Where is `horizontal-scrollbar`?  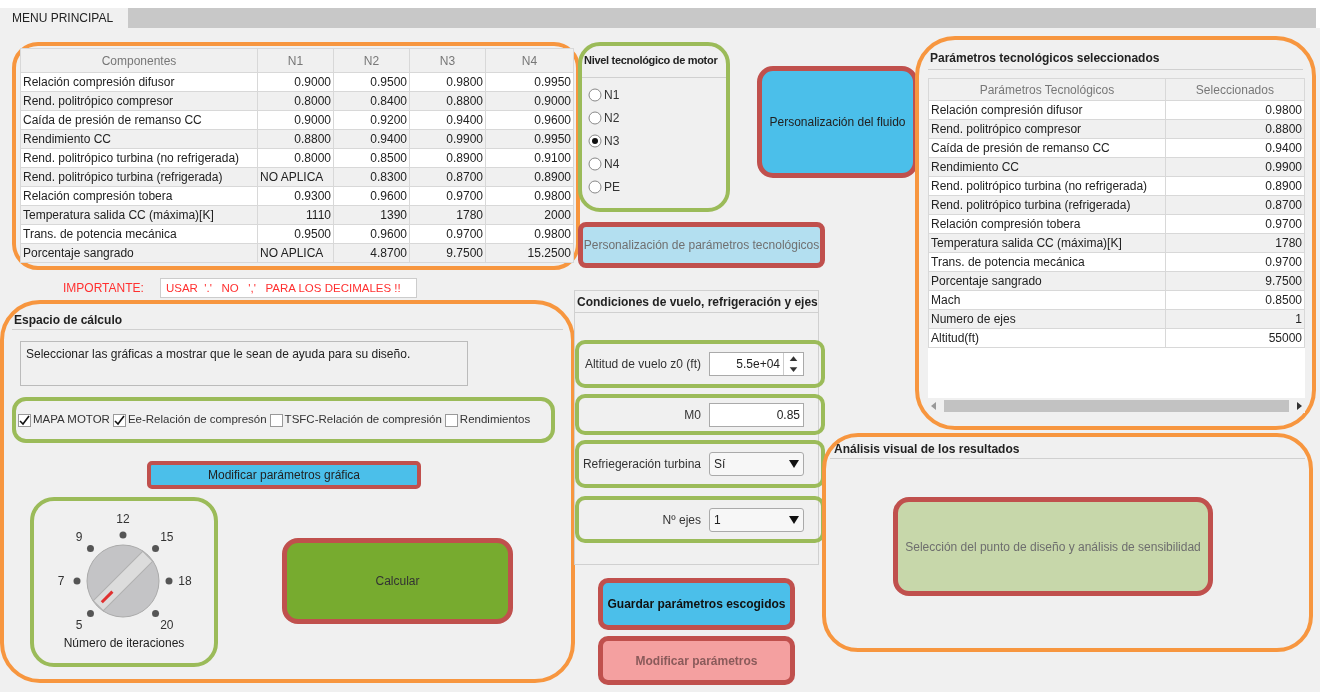
horizontal-scrollbar is located at coordinates (1116, 405).